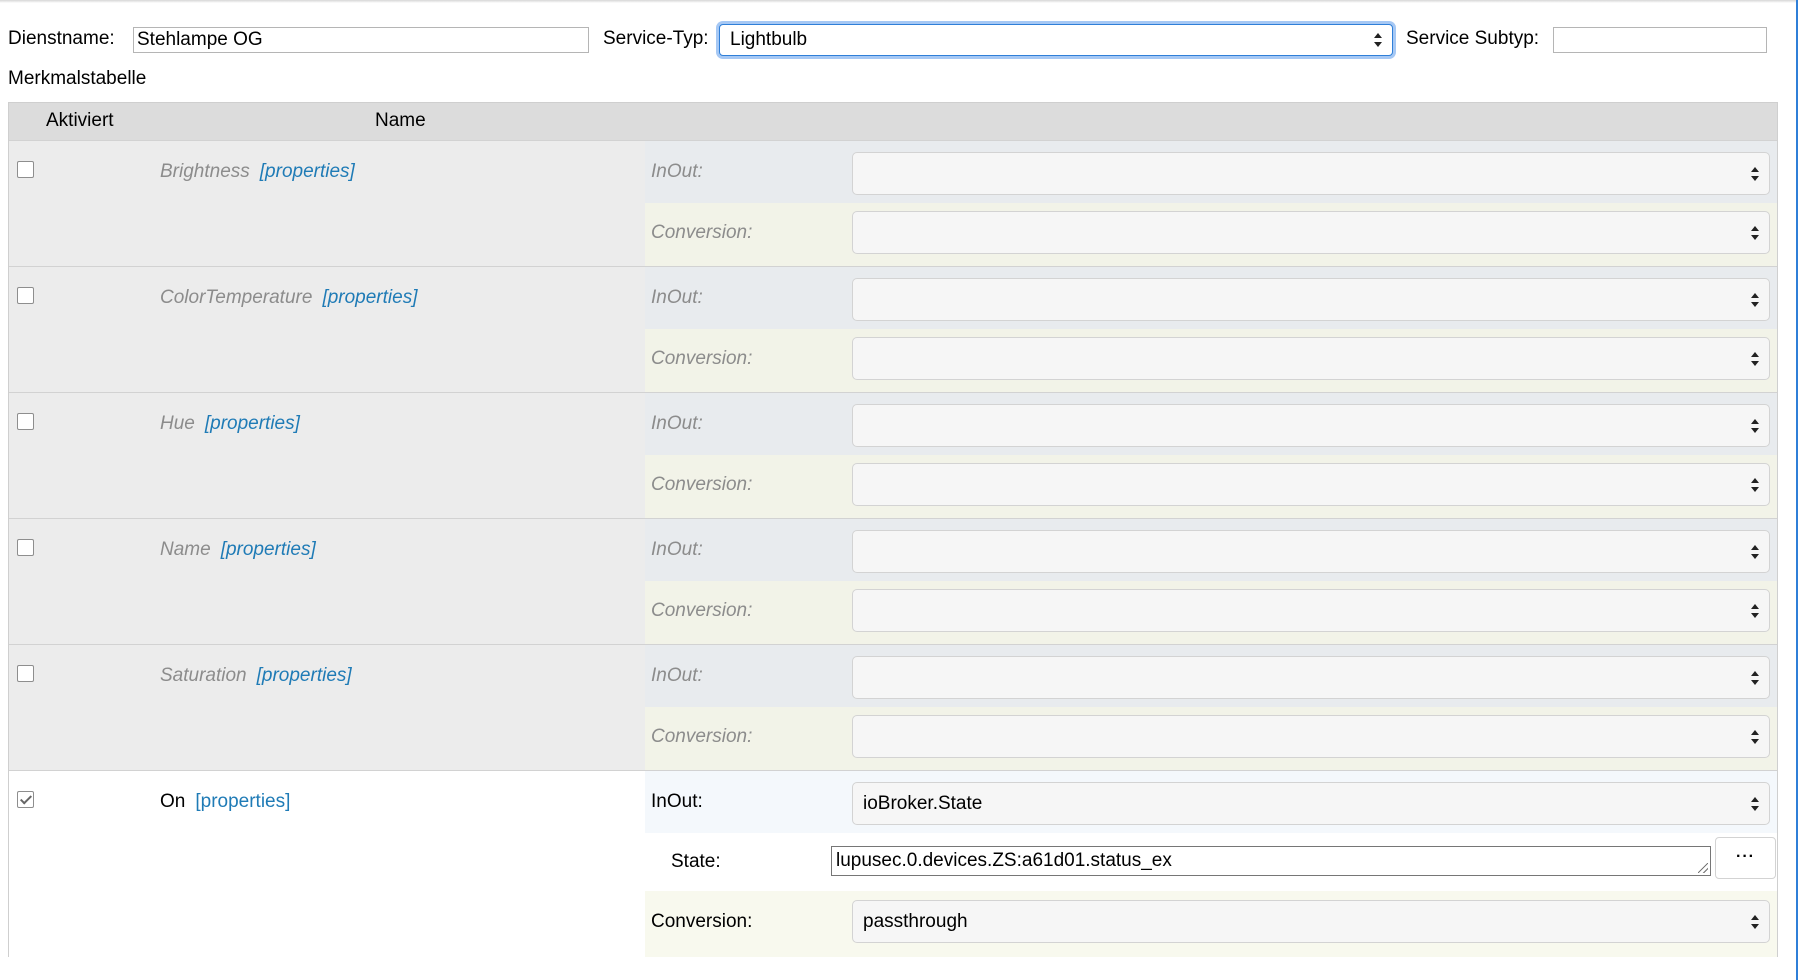 Image resolution: width=1800 pixels, height=980 pixels. Describe the element at coordinates (1271, 861) in the screenshot. I see `state-input: lupusec.0.devices.ZS:a61d01.status_ex` at that location.